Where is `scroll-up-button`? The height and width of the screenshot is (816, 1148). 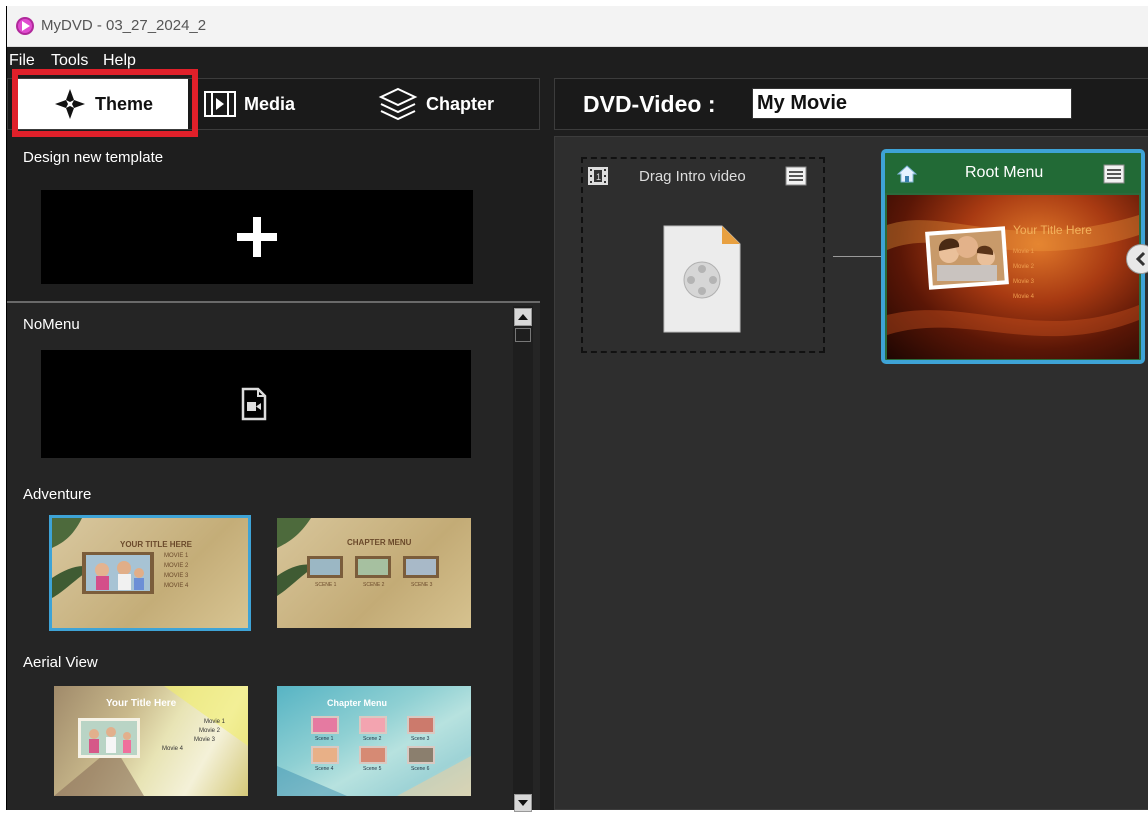 scroll-up-button is located at coordinates (523, 317).